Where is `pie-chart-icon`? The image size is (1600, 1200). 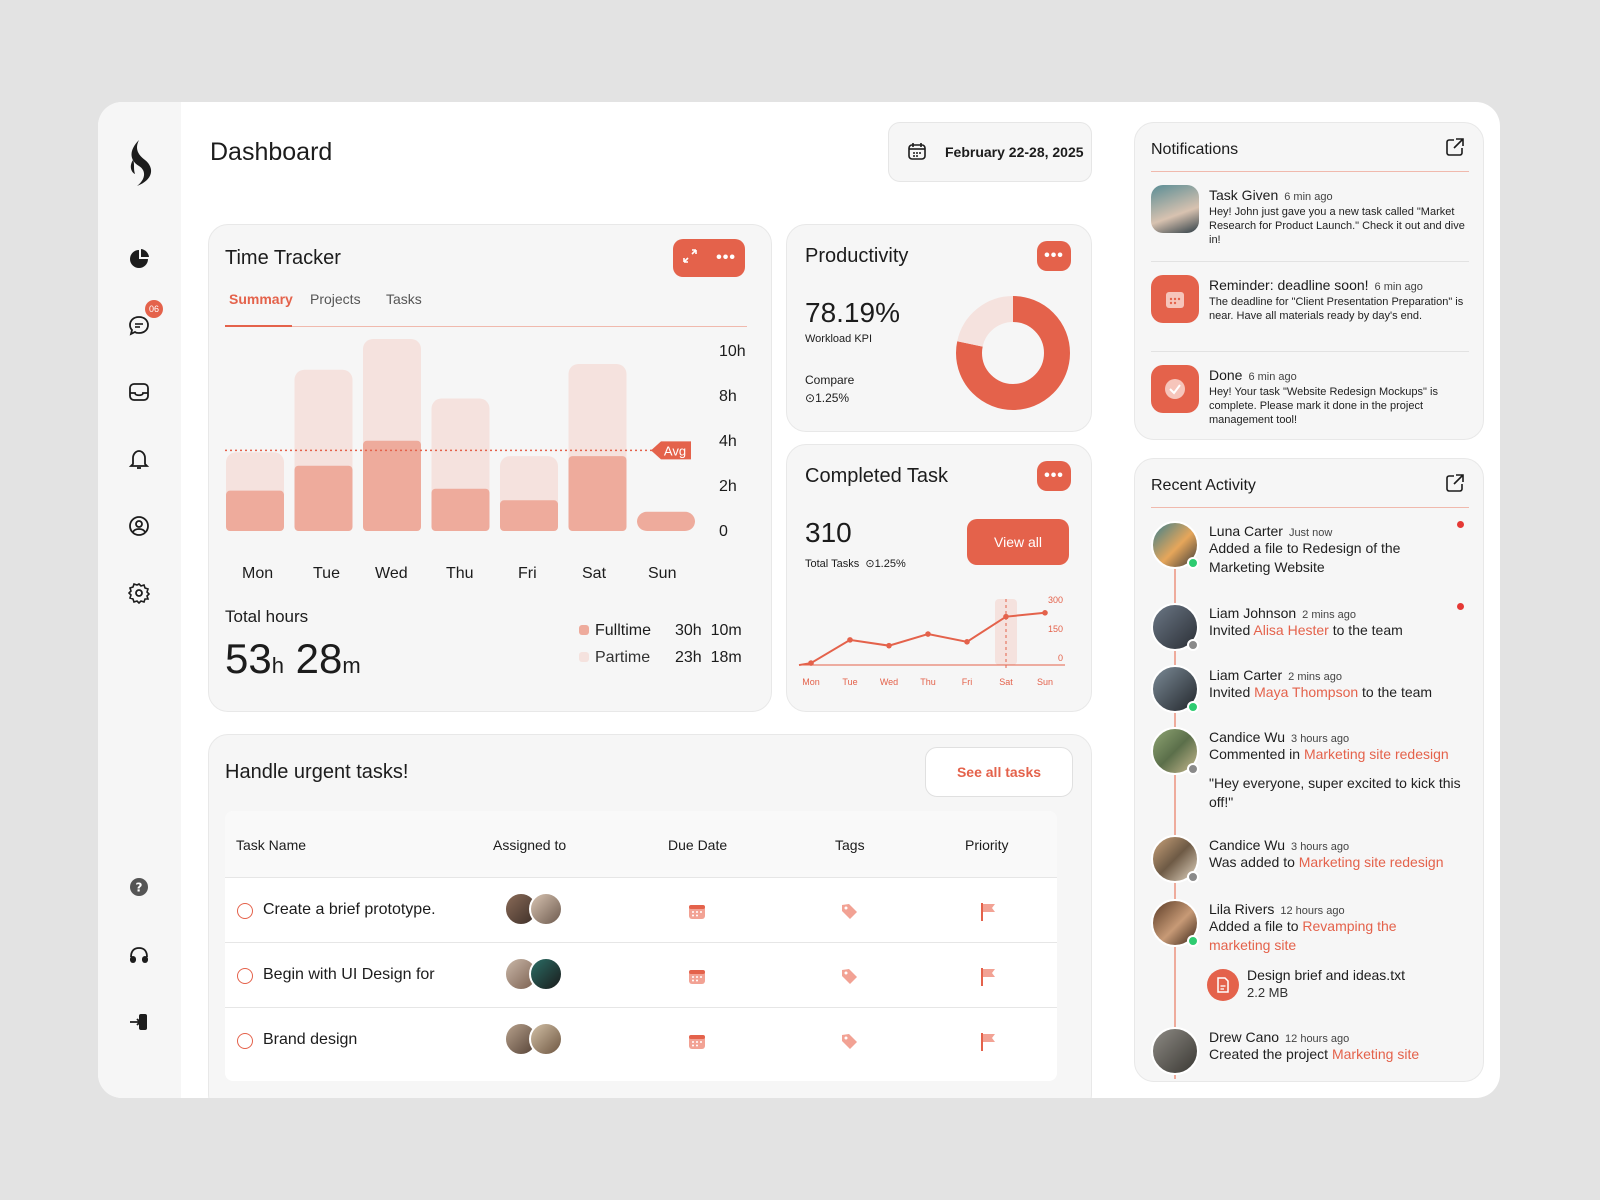
pie-chart-icon is located at coordinates (139, 259).